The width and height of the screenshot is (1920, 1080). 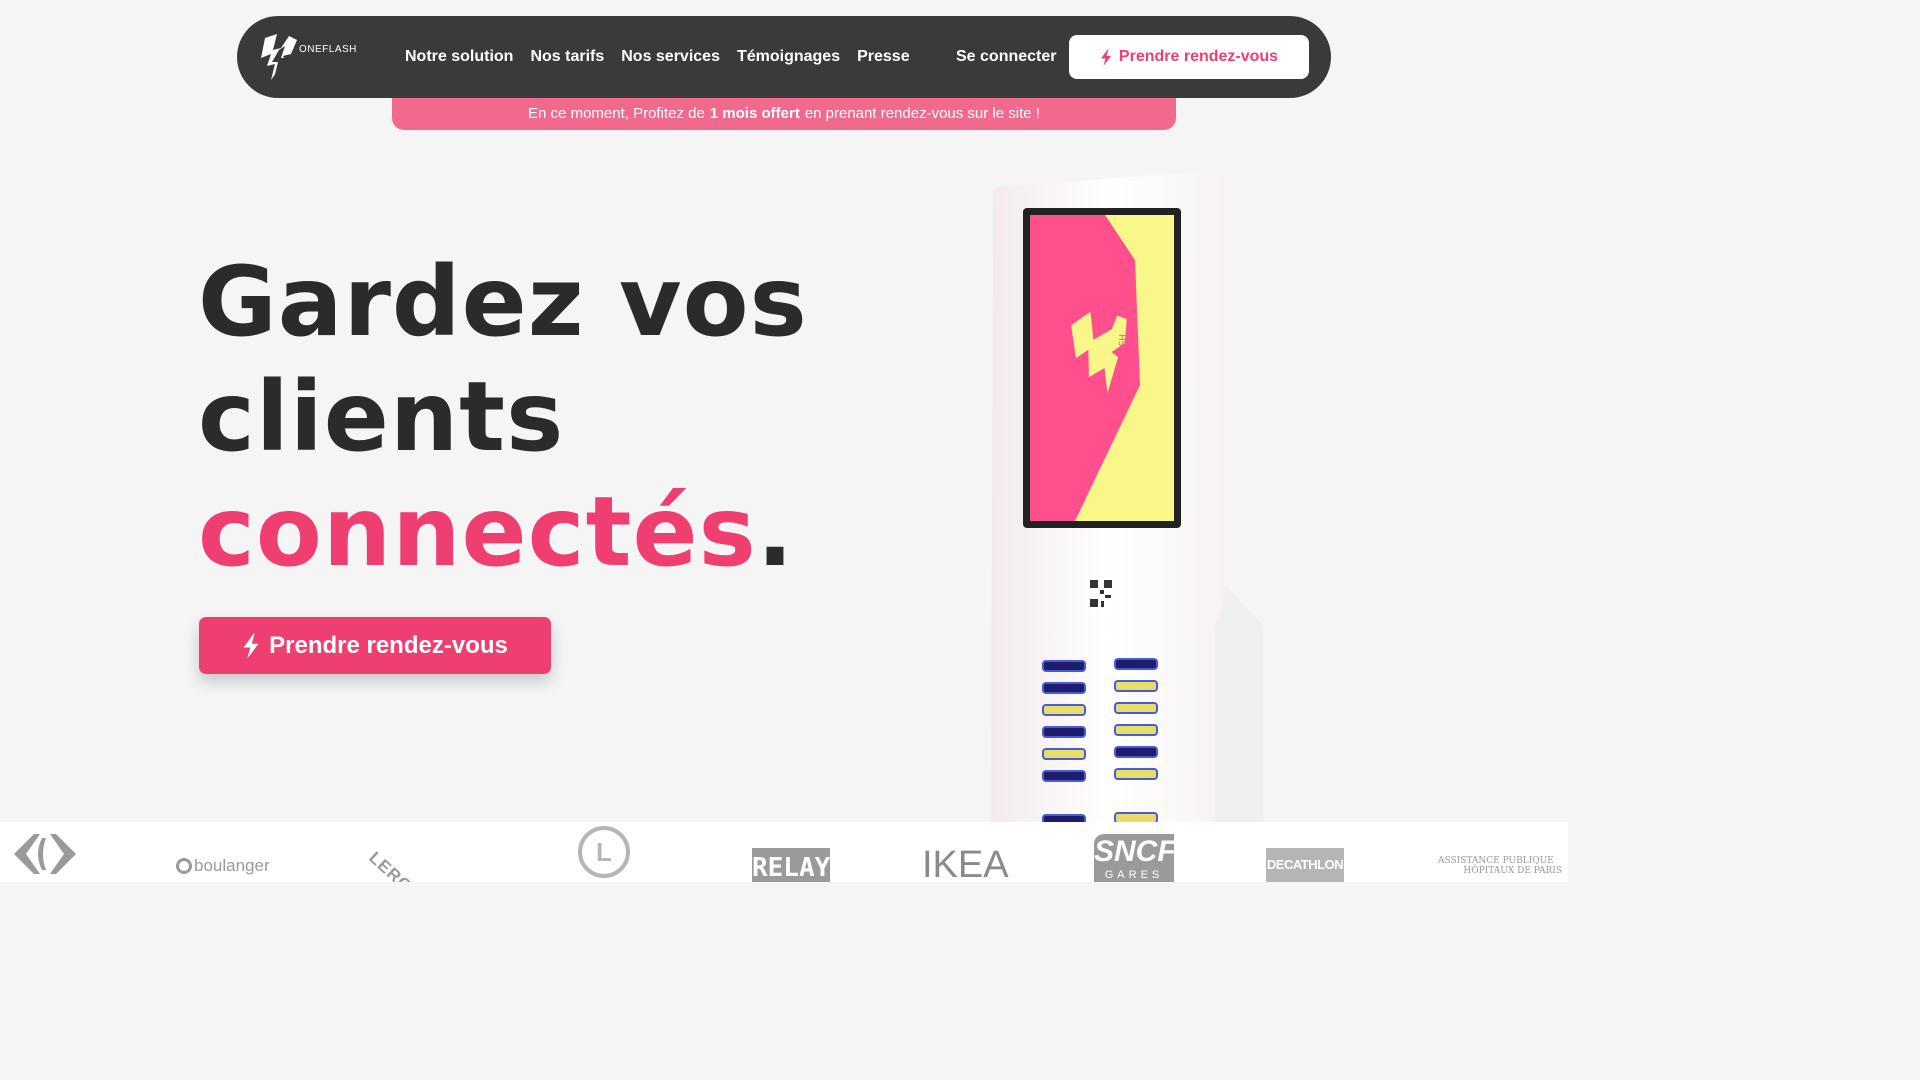 I want to click on hero-title-highlight: connectés, so click(x=477, y=532).